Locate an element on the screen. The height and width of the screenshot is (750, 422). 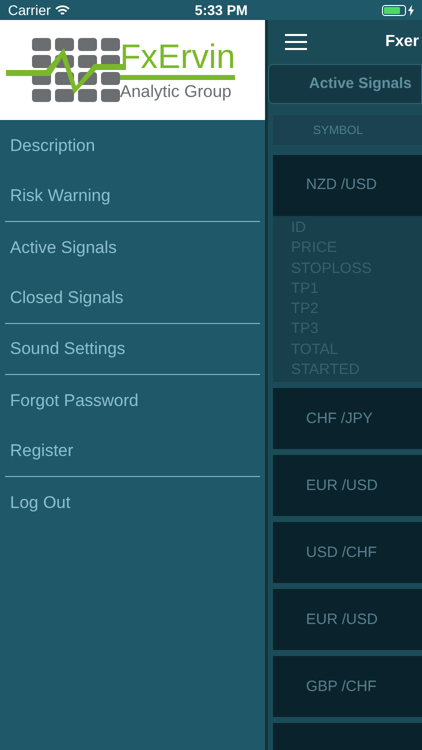
signal-card: GBP /CHF is located at coordinates (347, 687).